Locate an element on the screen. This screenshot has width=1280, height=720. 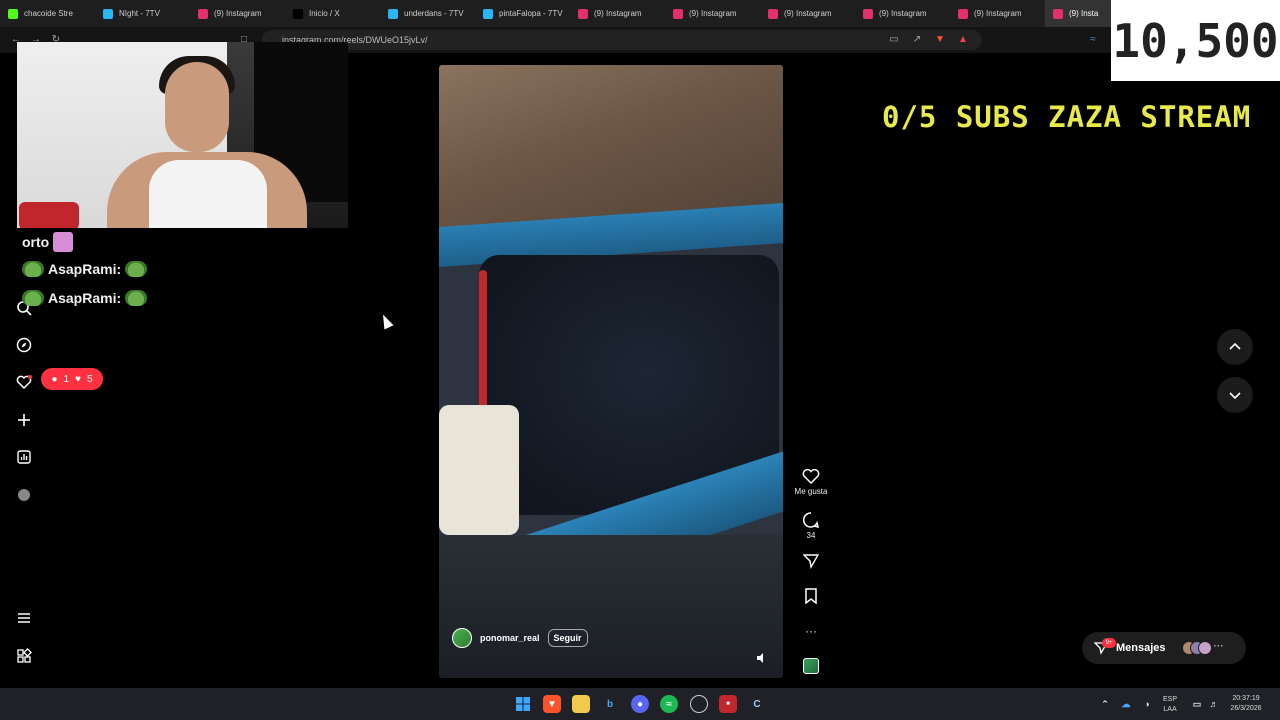
chat-line-partial: orto is located at coordinates (48, 242).